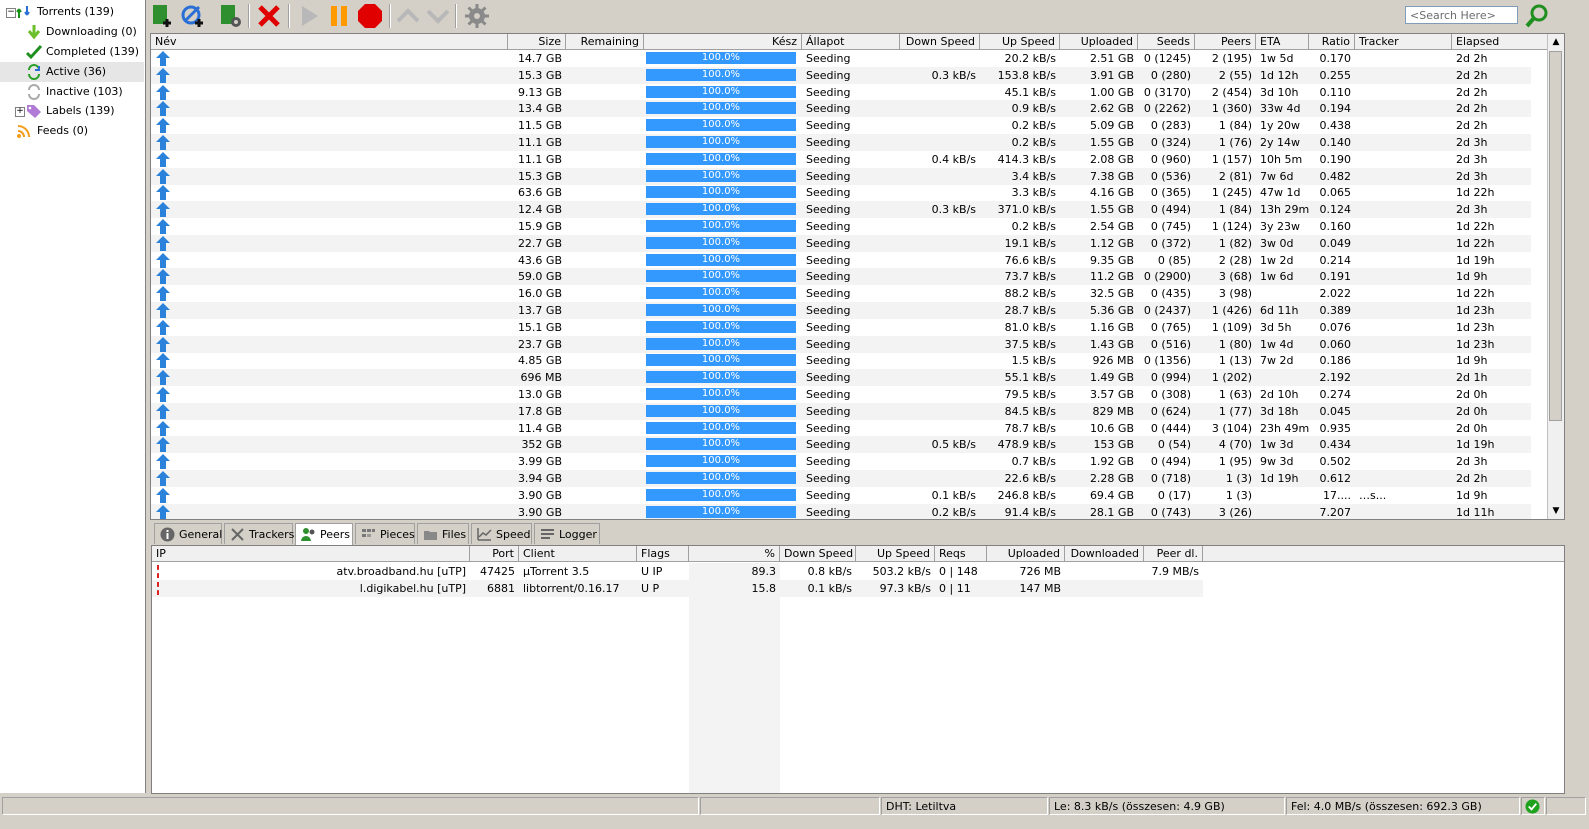 The height and width of the screenshot is (829, 1589). I want to click on start-icon, so click(309, 16).